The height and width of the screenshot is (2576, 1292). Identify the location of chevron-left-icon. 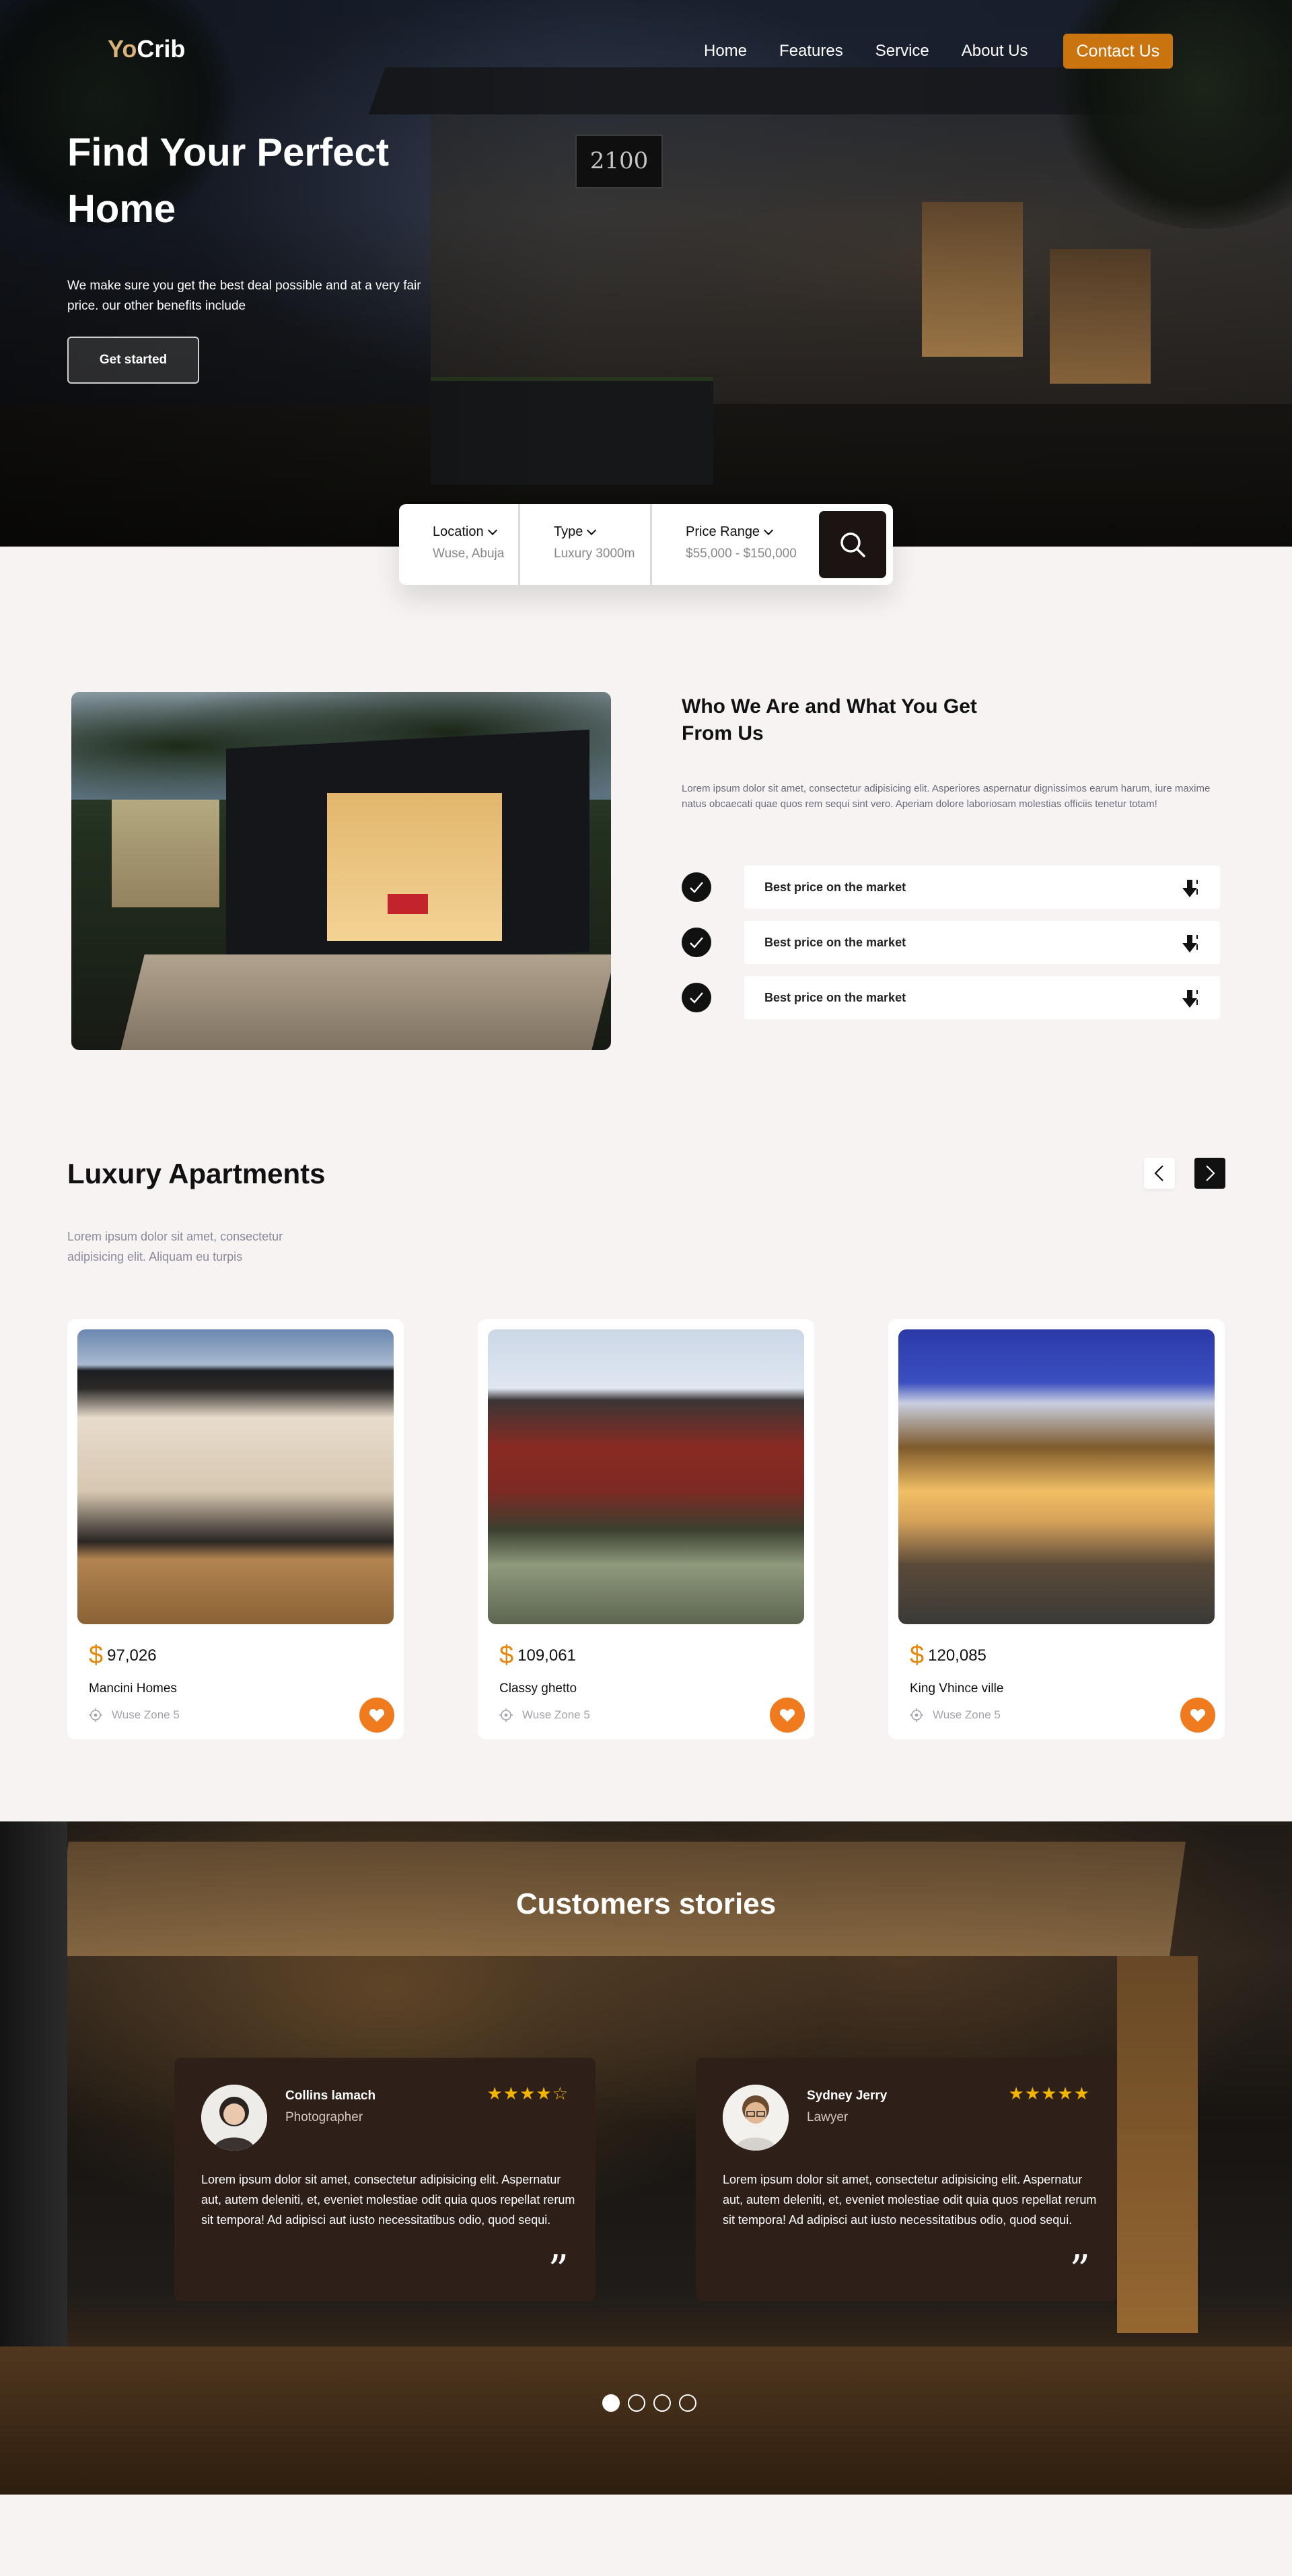
(1159, 1173).